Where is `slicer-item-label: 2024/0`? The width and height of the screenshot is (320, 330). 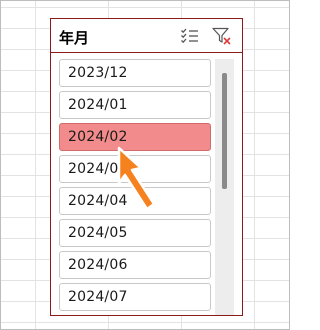
slicer-item-label: 2024/0 is located at coordinates (93, 169).